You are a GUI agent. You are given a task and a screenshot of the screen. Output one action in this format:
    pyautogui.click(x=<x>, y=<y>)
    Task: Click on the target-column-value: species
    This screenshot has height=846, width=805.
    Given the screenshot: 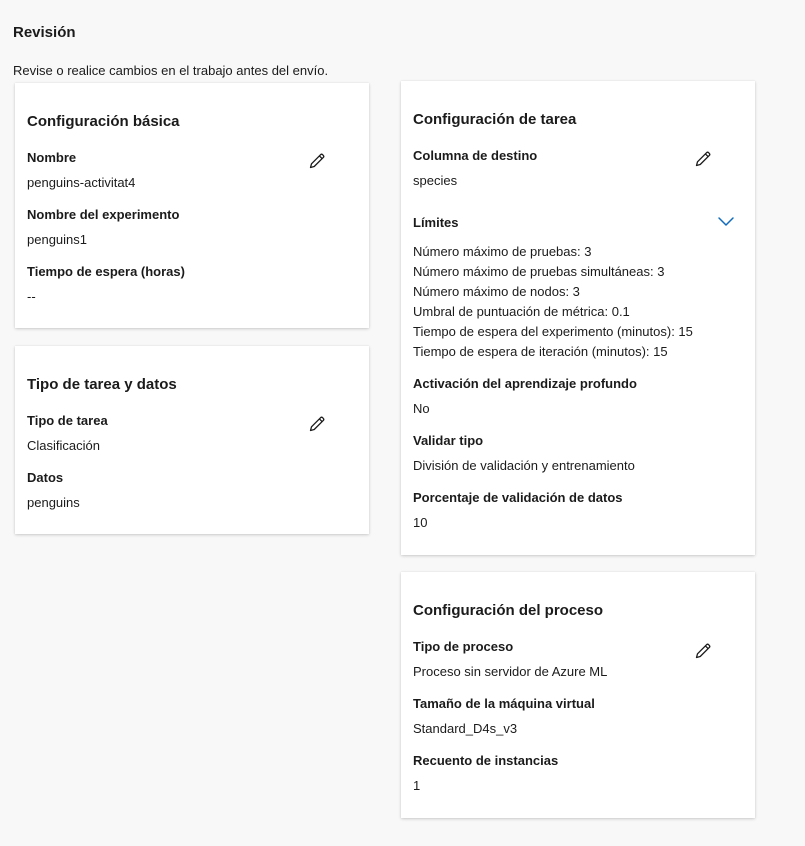 What is the action you would take?
    pyautogui.click(x=435, y=180)
    